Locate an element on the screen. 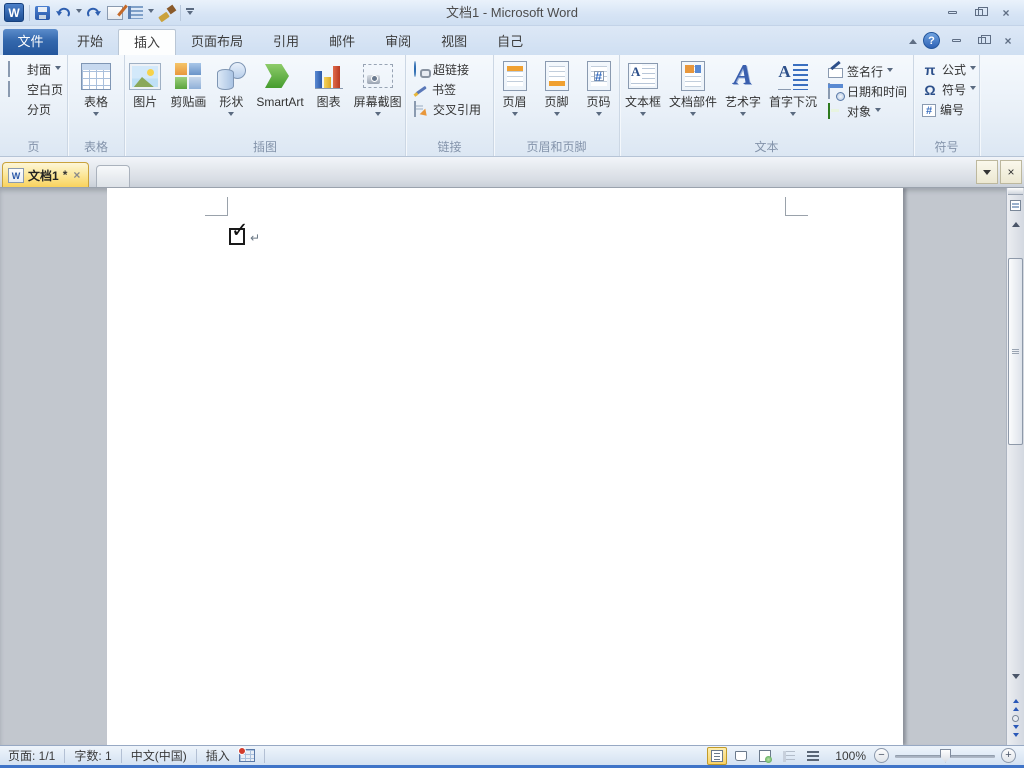 This screenshot has width=1024, height=768. tab-page-layout: 页面布局 is located at coordinates (217, 42).